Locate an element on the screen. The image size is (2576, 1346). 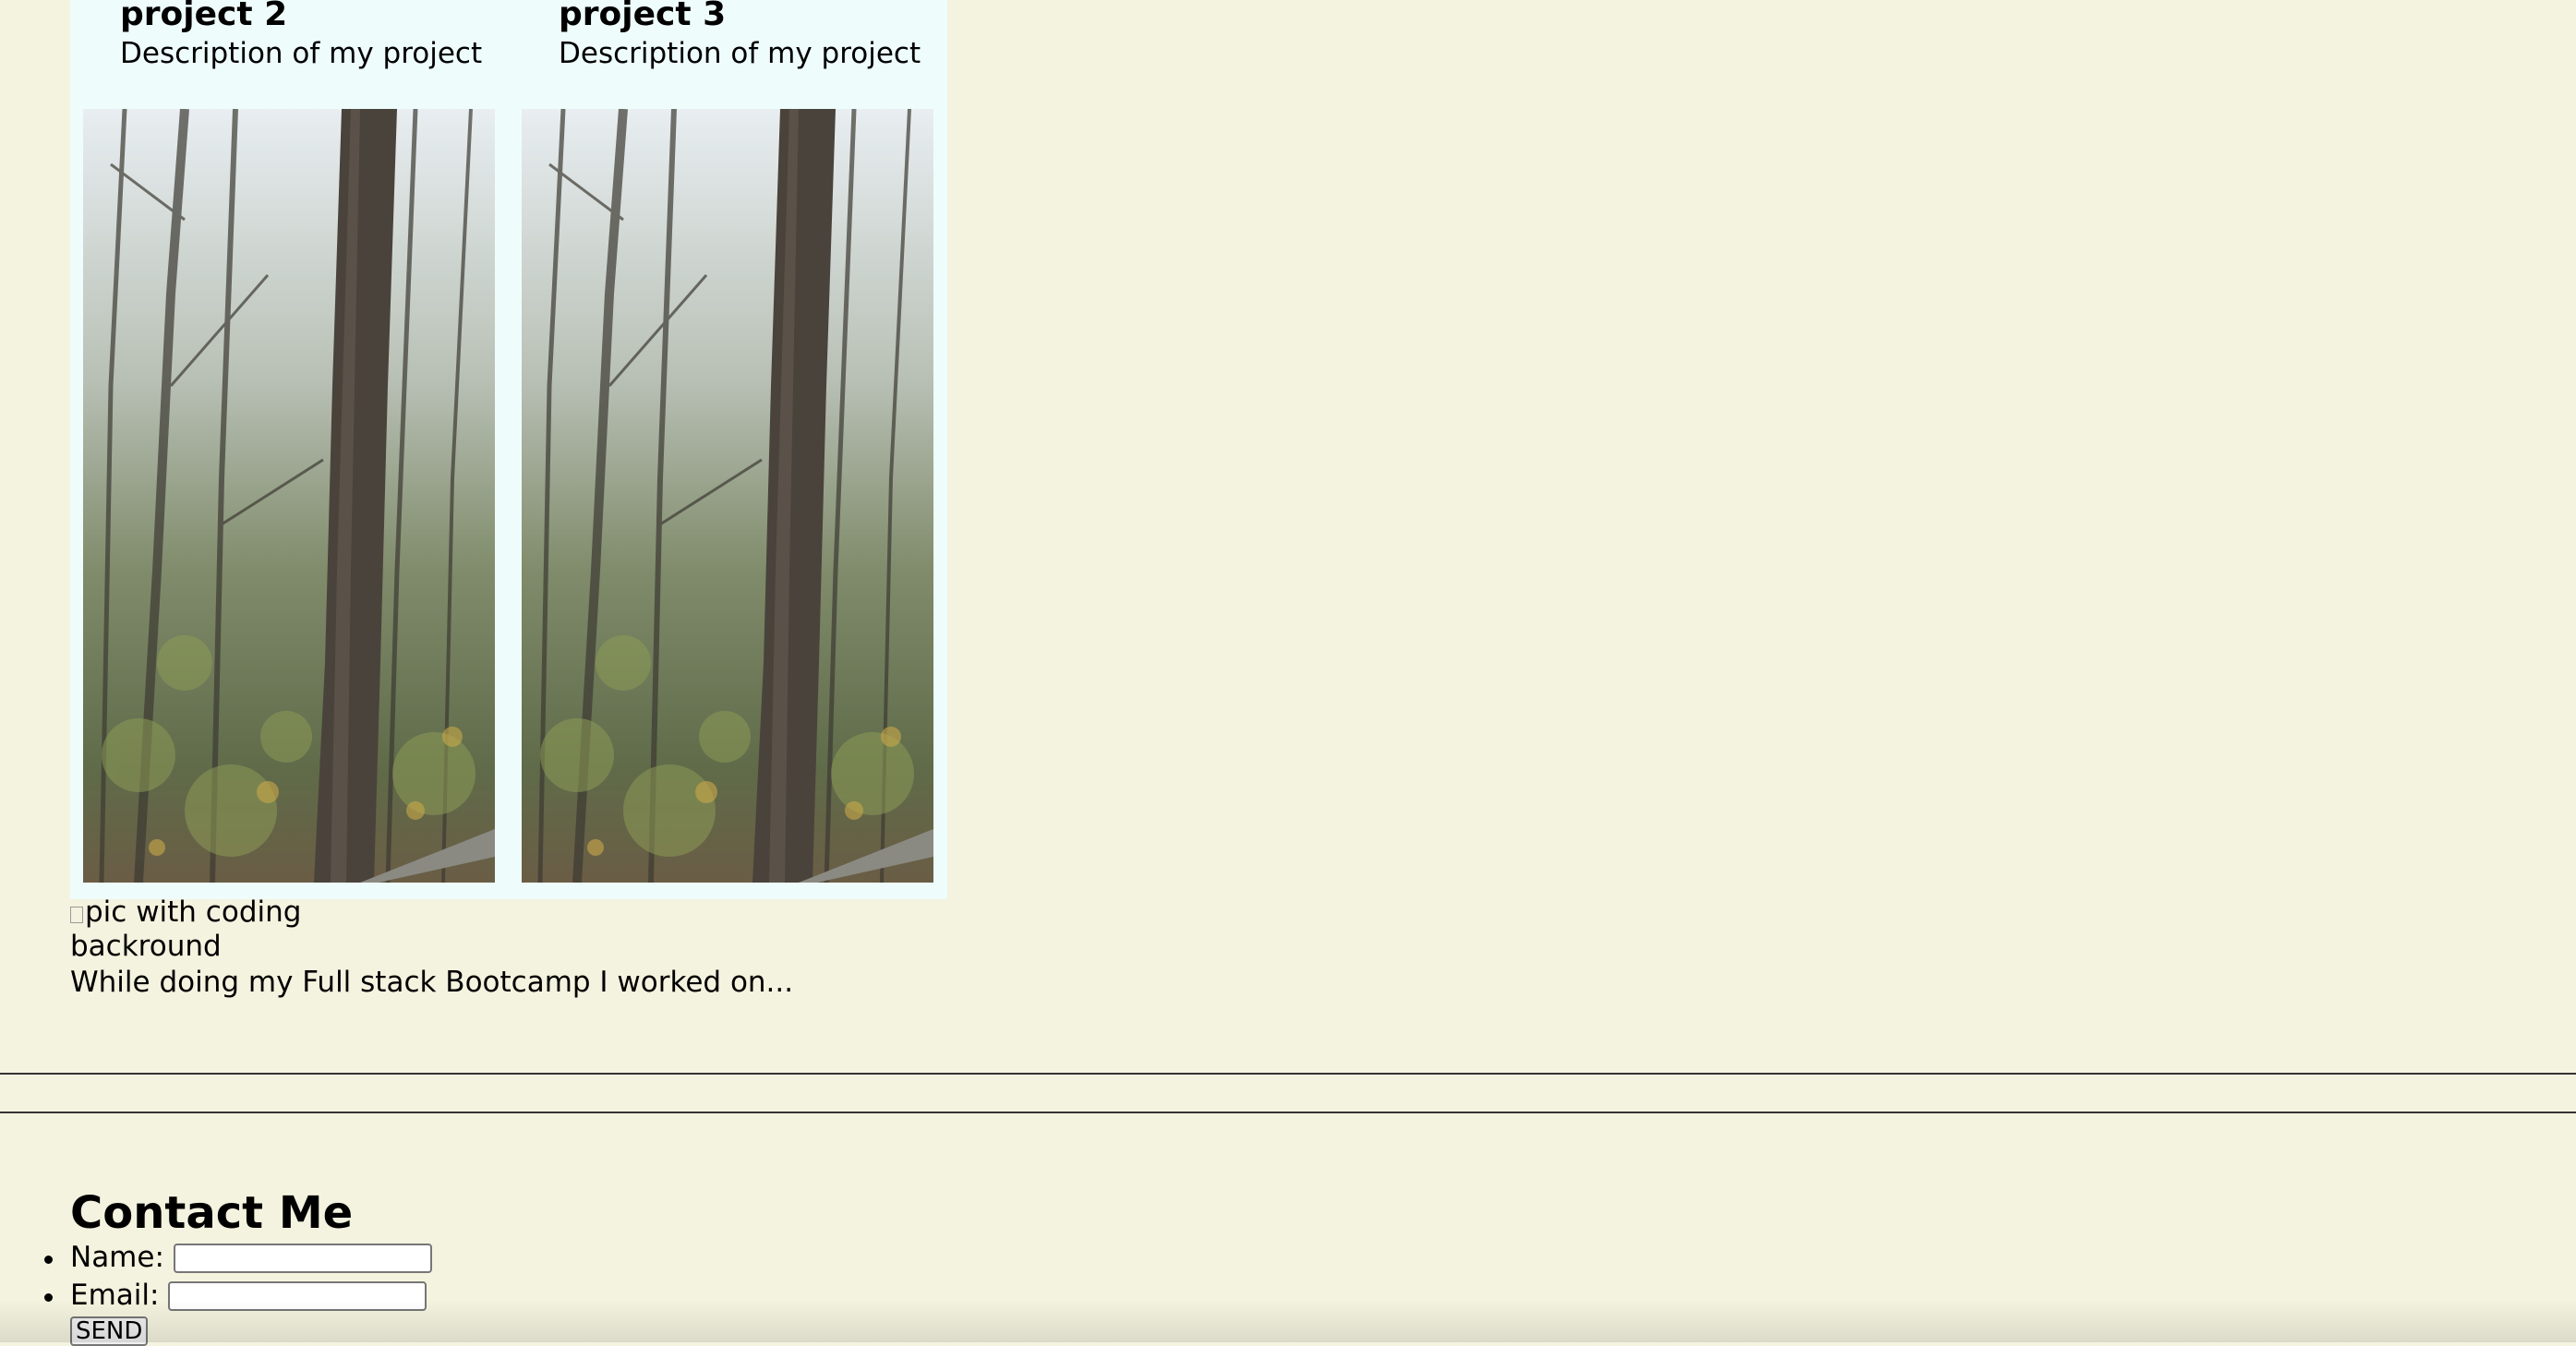
project-title: project 3 is located at coordinates (643, 16).